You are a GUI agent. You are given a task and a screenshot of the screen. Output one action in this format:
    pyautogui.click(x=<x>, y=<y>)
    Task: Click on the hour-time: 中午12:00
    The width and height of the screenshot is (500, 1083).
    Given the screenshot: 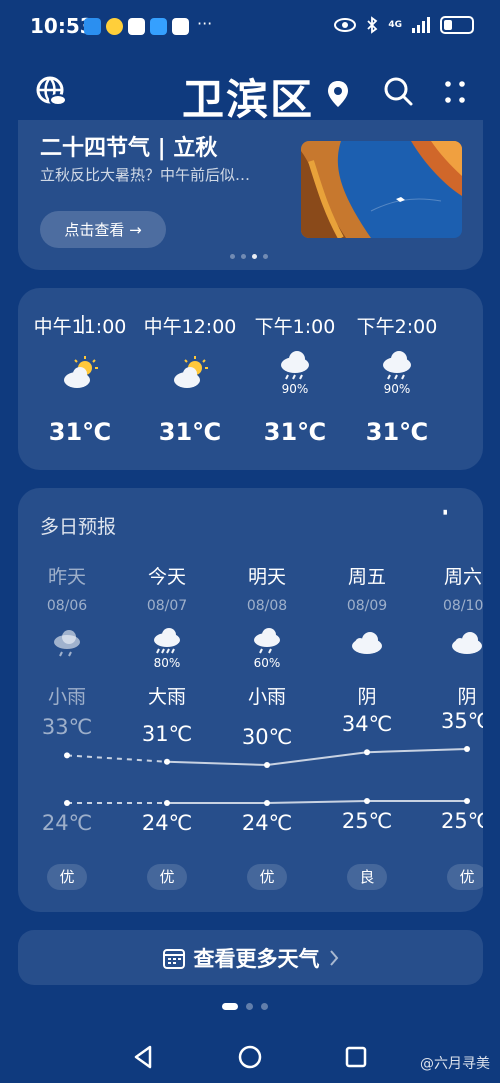 What is the action you would take?
    pyautogui.click(x=190, y=327)
    